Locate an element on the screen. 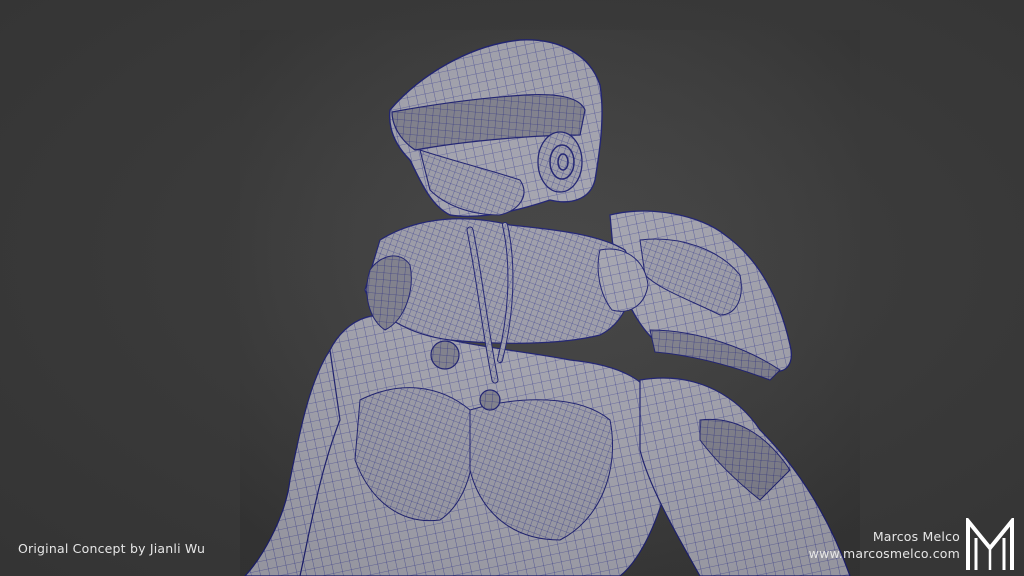  artist-url: www.marcosmelco.com is located at coordinates (884, 553).